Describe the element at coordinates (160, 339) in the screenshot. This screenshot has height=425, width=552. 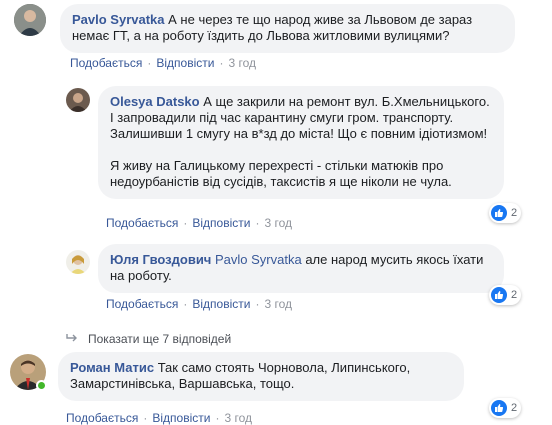
I see `show-more-label: Показати ще 7 відповідей` at that location.